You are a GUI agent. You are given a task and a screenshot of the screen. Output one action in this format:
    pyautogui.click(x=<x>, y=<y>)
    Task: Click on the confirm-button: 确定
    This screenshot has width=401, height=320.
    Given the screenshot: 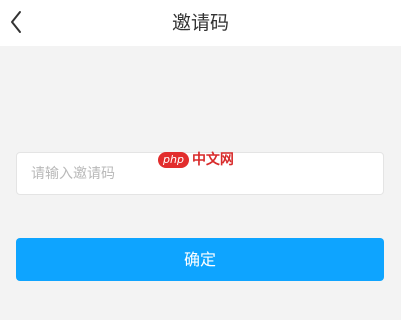 What is the action you would take?
    pyautogui.click(x=200, y=259)
    